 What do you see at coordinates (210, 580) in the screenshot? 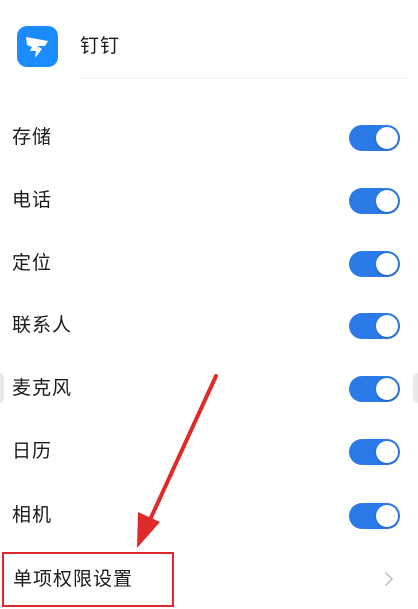
I see `single-permission-settings-row: 单项权限设置` at bounding box center [210, 580].